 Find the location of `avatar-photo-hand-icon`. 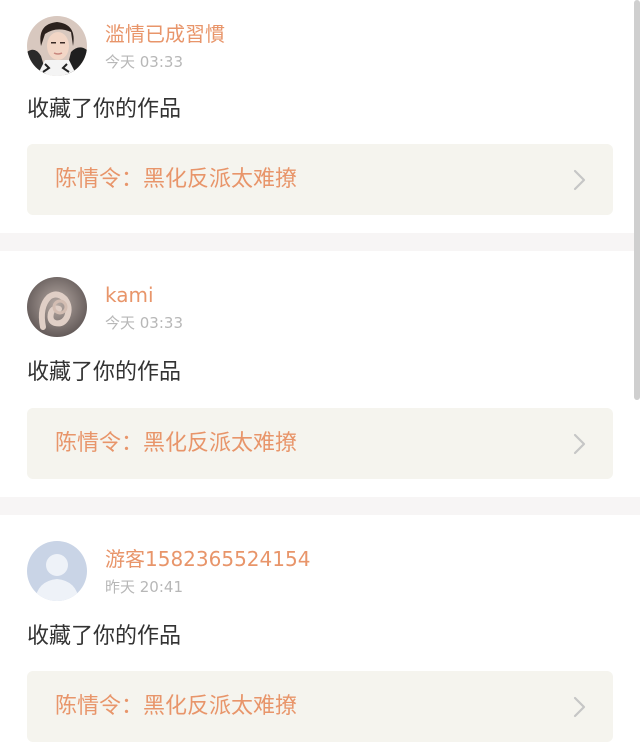

avatar-photo-hand-icon is located at coordinates (57, 307).